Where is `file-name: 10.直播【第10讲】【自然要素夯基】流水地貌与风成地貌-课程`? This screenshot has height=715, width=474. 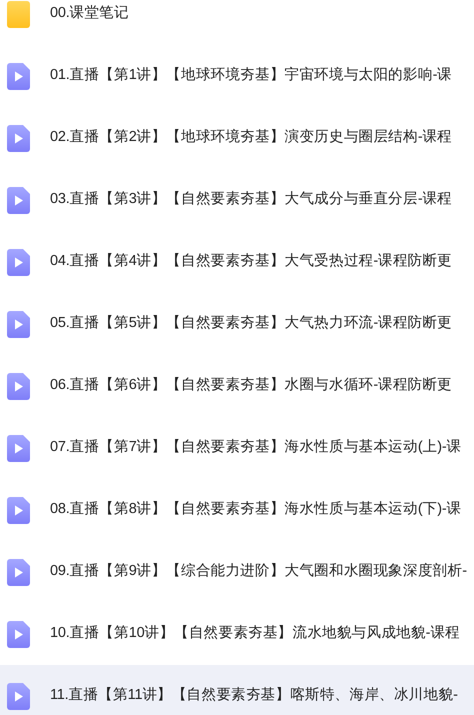
file-name: 10.直播【第10讲】【自然要素夯基】流水地貌与风成地貌-课程 is located at coordinates (255, 634).